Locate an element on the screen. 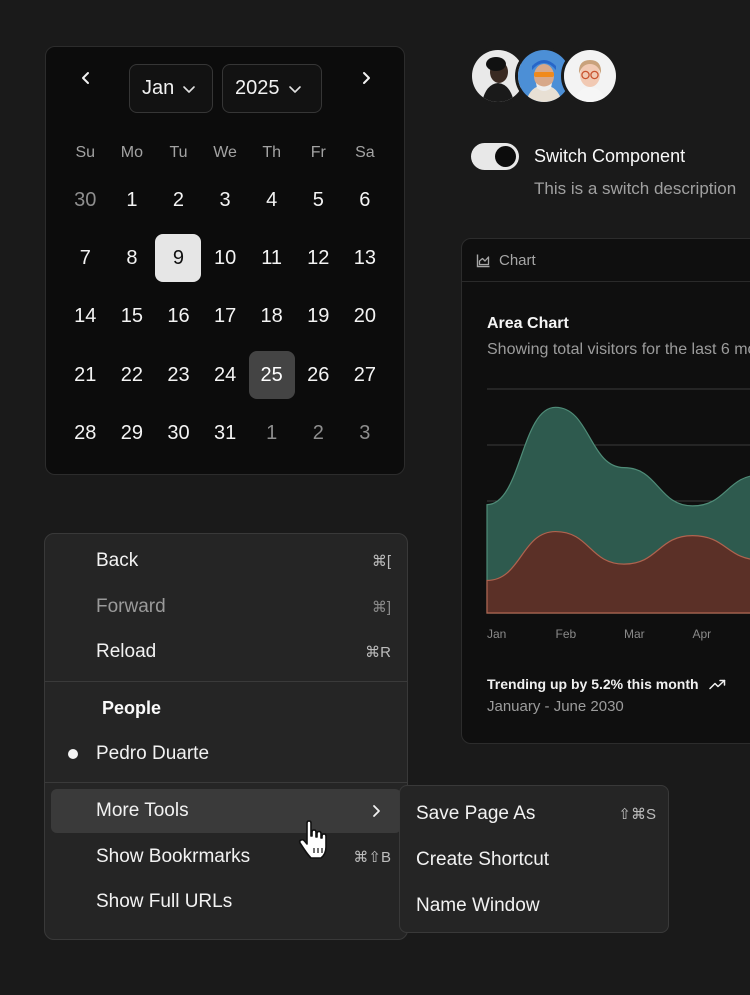 This screenshot has width=750, height=995. calendar-day: 6 is located at coordinates (365, 200).